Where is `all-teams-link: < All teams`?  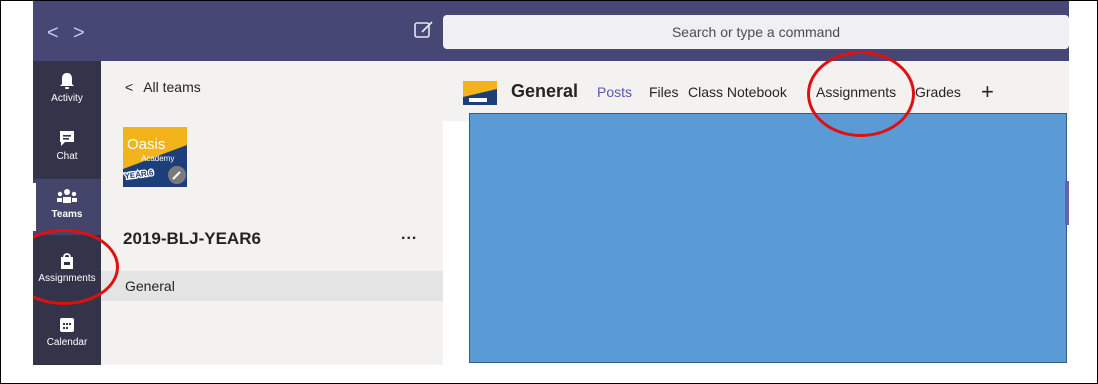 all-teams-link: < All teams is located at coordinates (163, 87).